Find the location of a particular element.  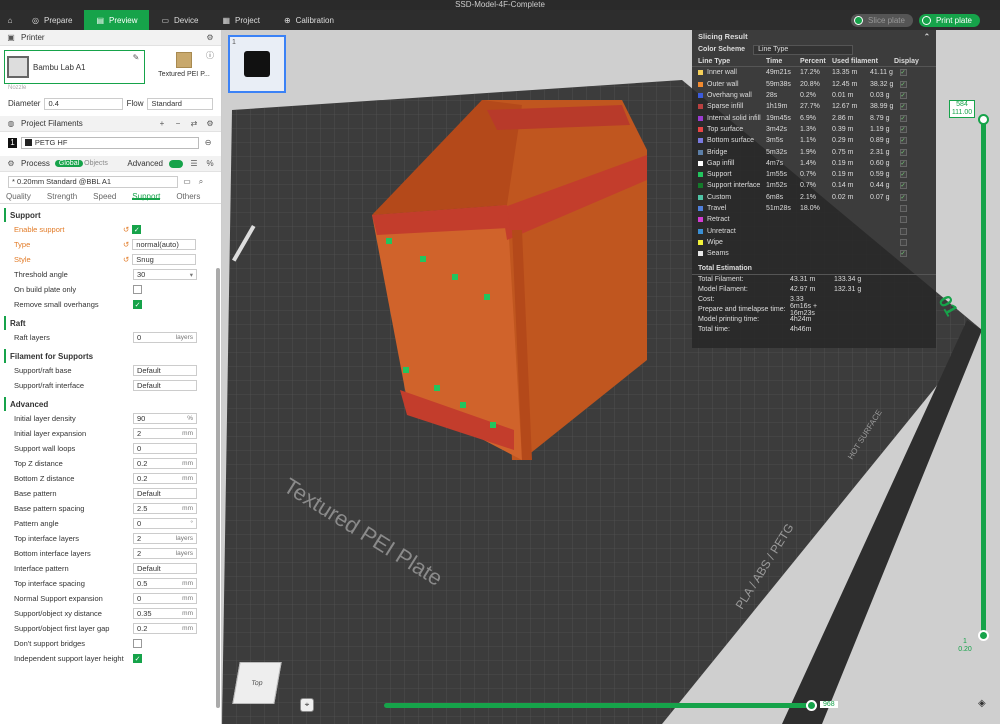

tab-strength: Strength is located at coordinates (62, 196).